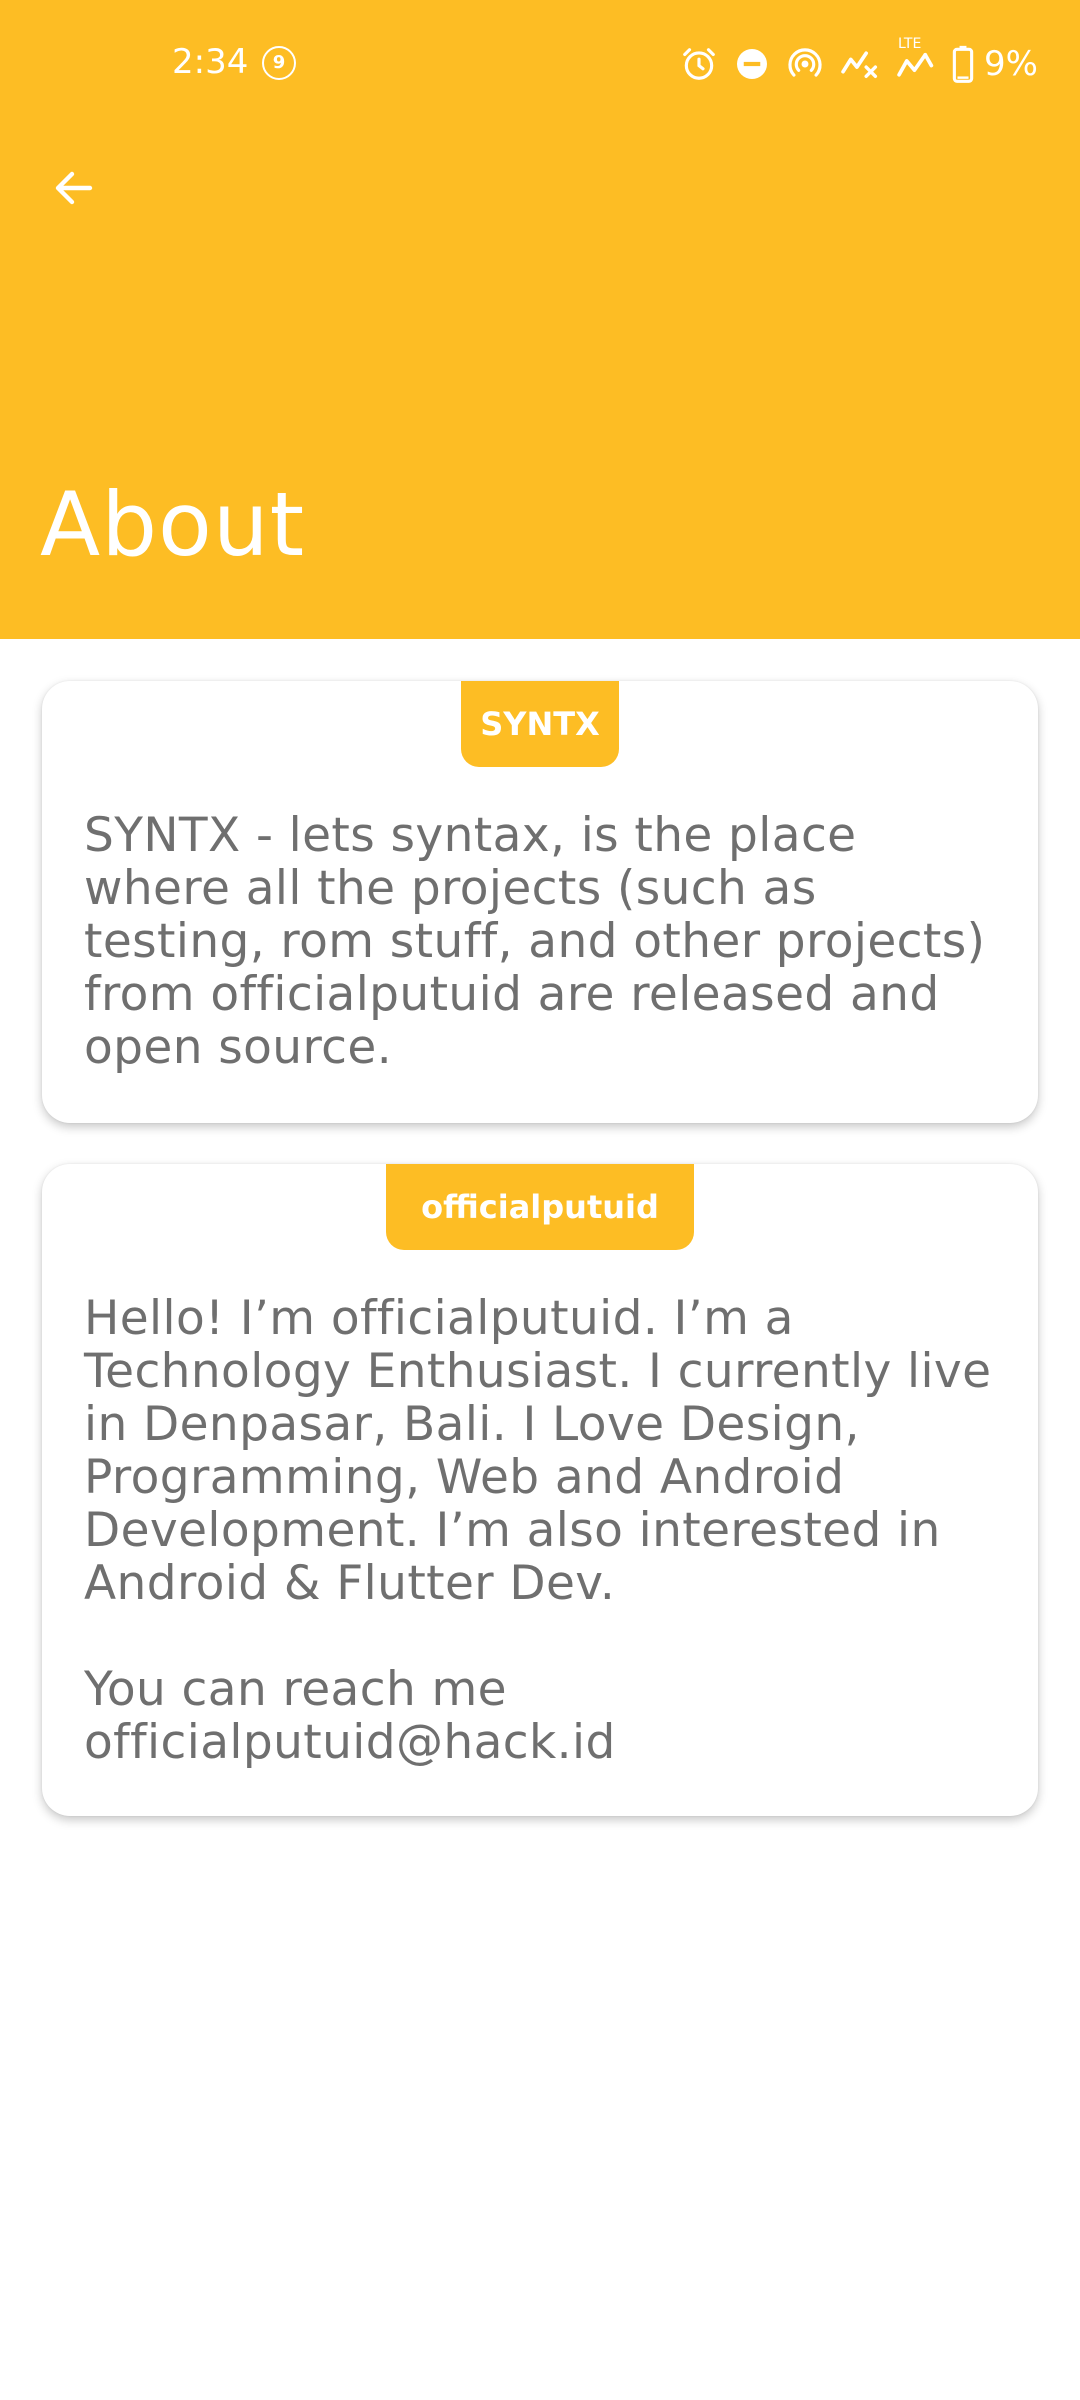 The height and width of the screenshot is (2400, 1080). Describe the element at coordinates (546, 1742) in the screenshot. I see `contact-email: officialputuid@hack.id` at that location.